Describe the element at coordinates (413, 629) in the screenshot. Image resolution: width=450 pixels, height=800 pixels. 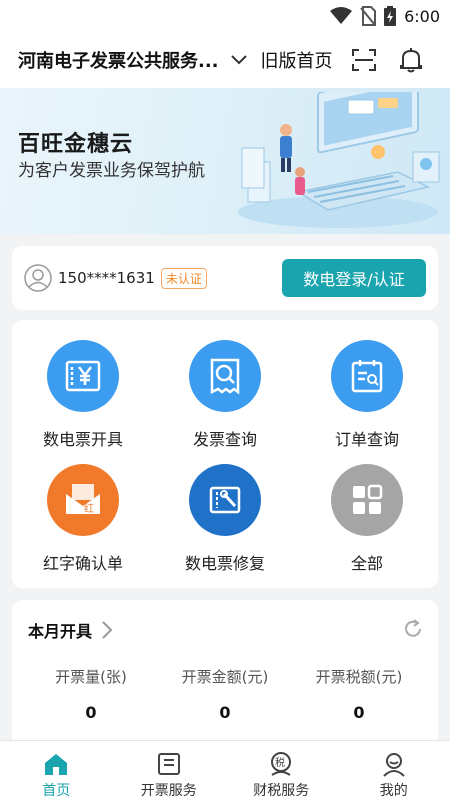
I see `refresh-icon` at that location.